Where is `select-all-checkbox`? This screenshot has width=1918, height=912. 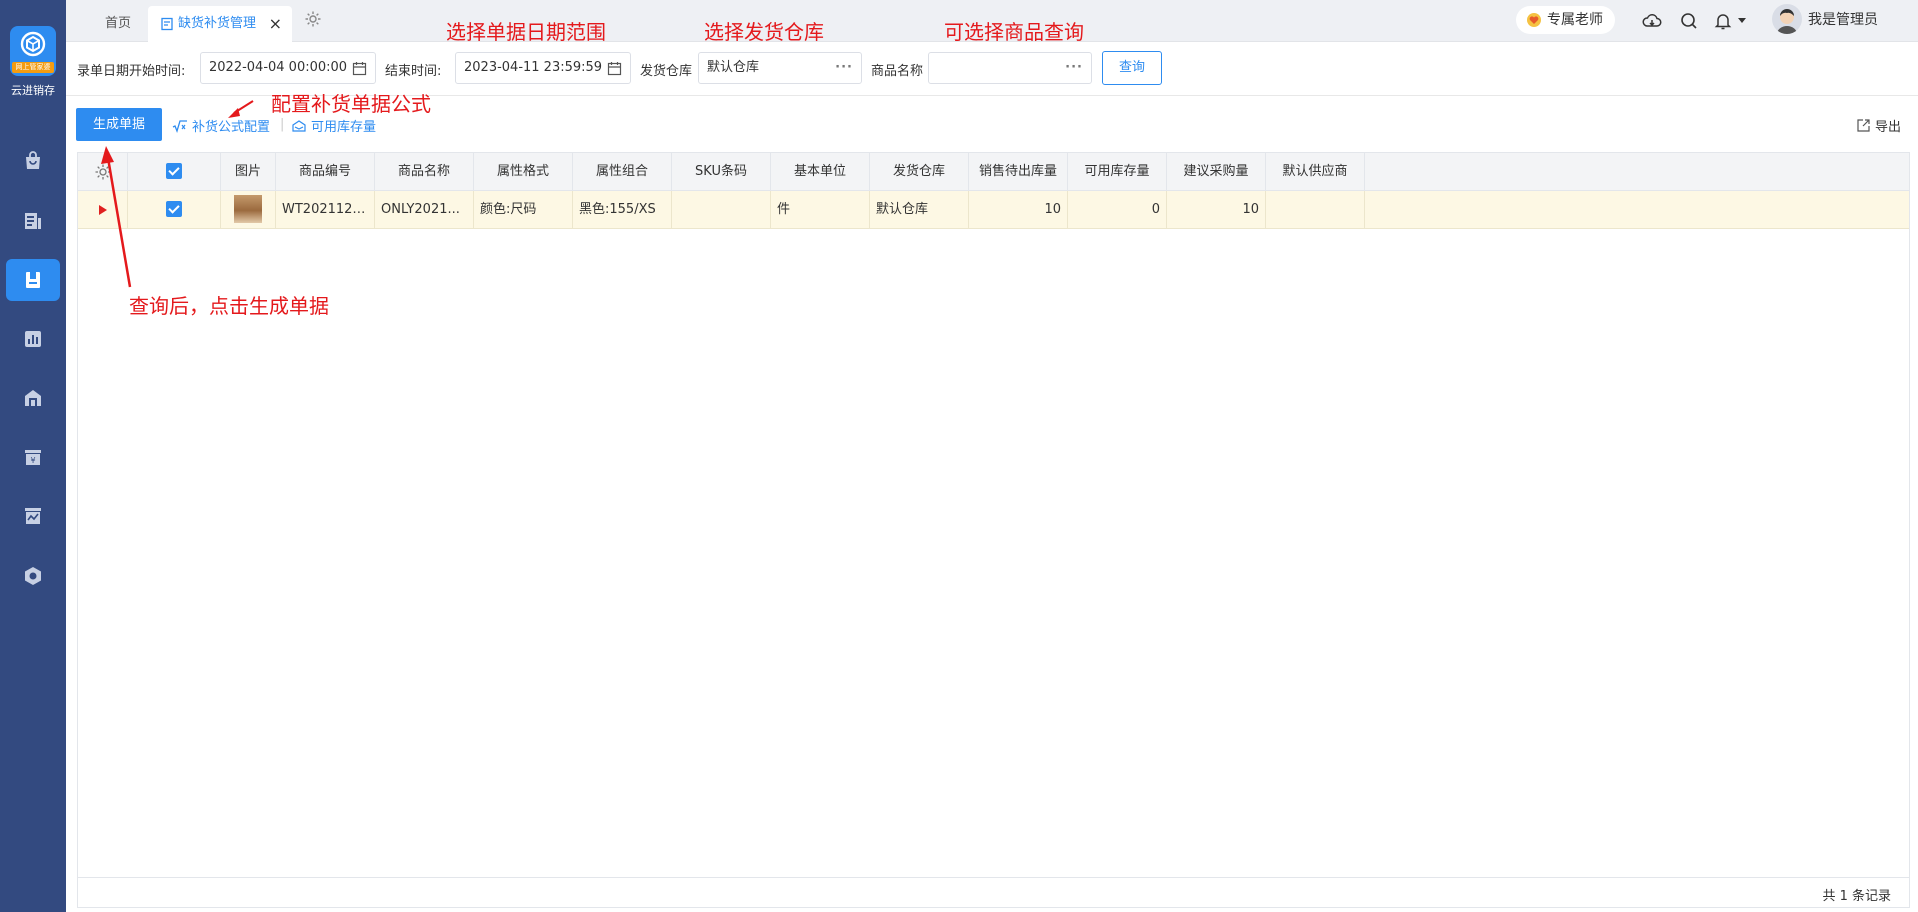
select-all-checkbox is located at coordinates (174, 171).